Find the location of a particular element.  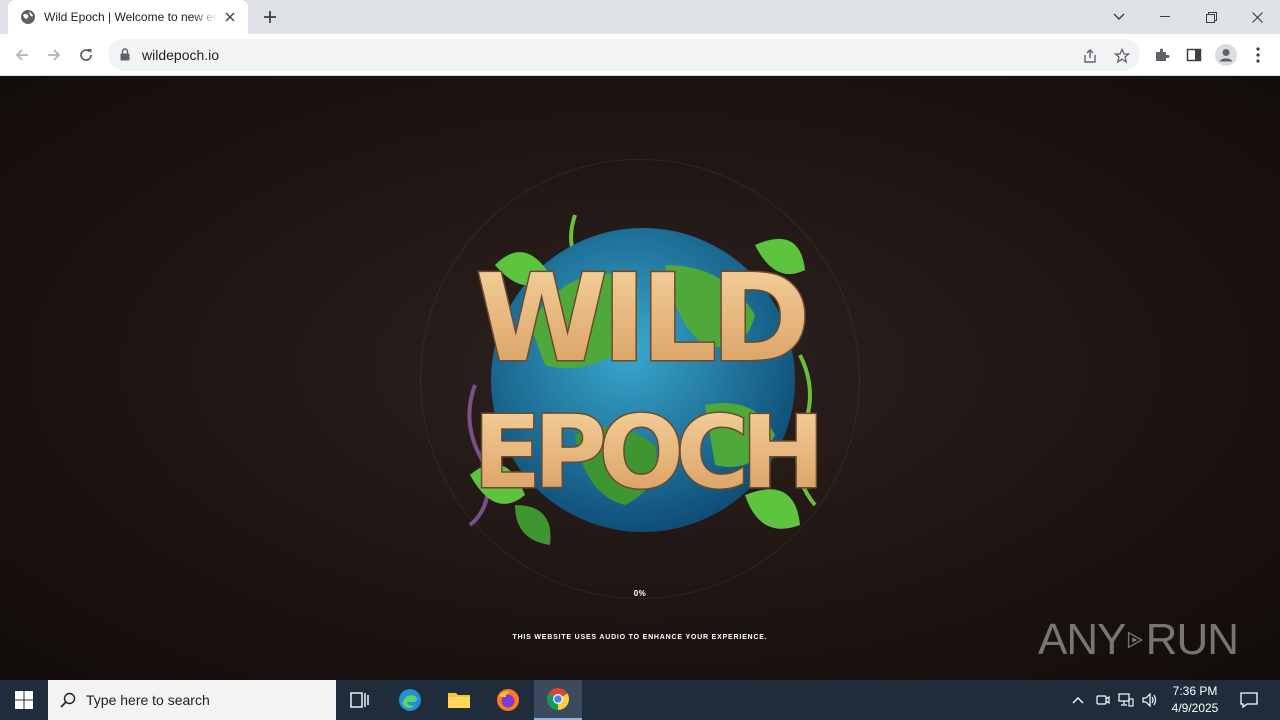

loading-progress-text: 0% is located at coordinates (640, 593).